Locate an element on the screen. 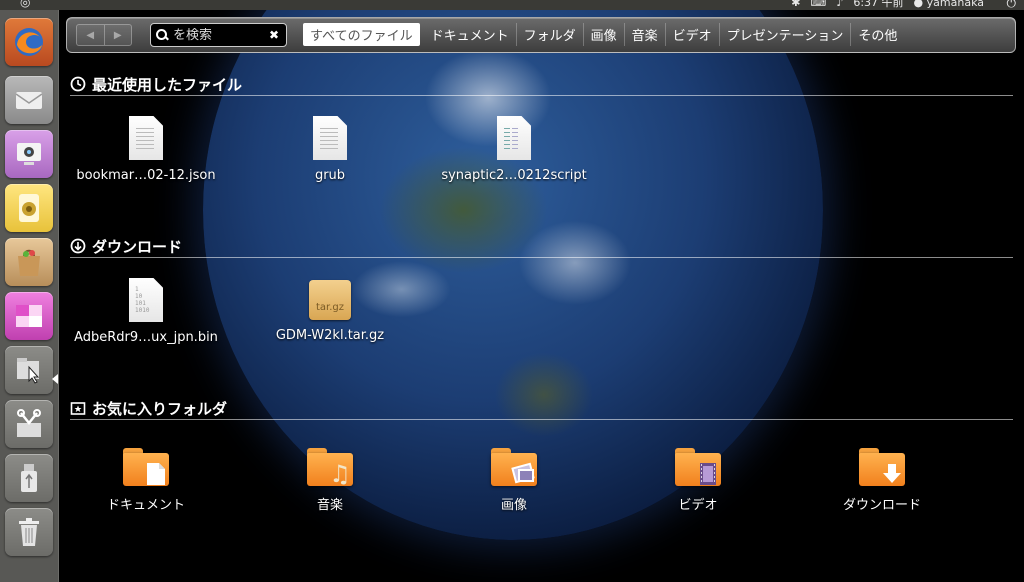 The height and width of the screenshot is (582, 1024). usb-glyph is located at coordinates (29, 478).